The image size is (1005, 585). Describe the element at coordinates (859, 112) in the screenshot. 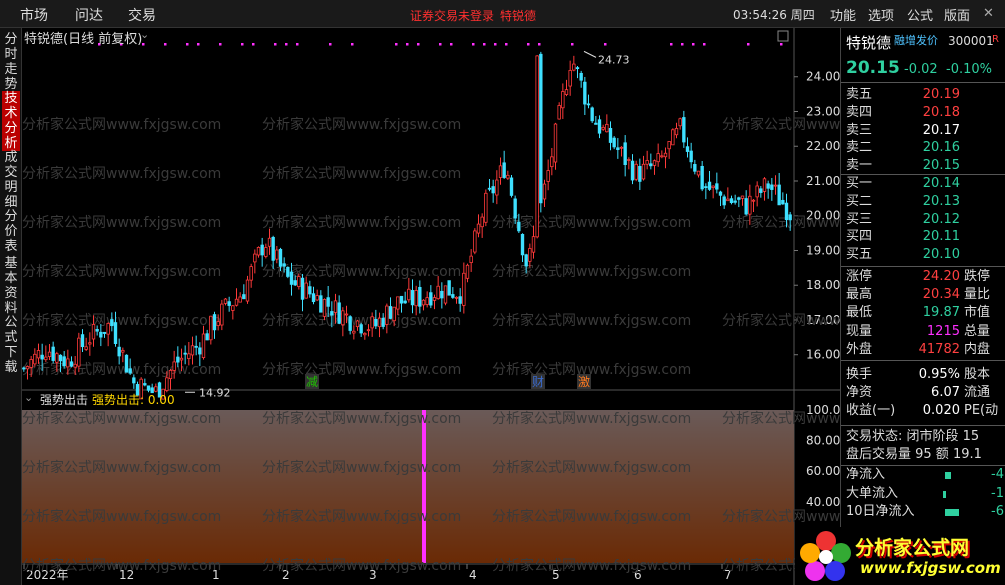

I see `row-label: 卖四` at that location.